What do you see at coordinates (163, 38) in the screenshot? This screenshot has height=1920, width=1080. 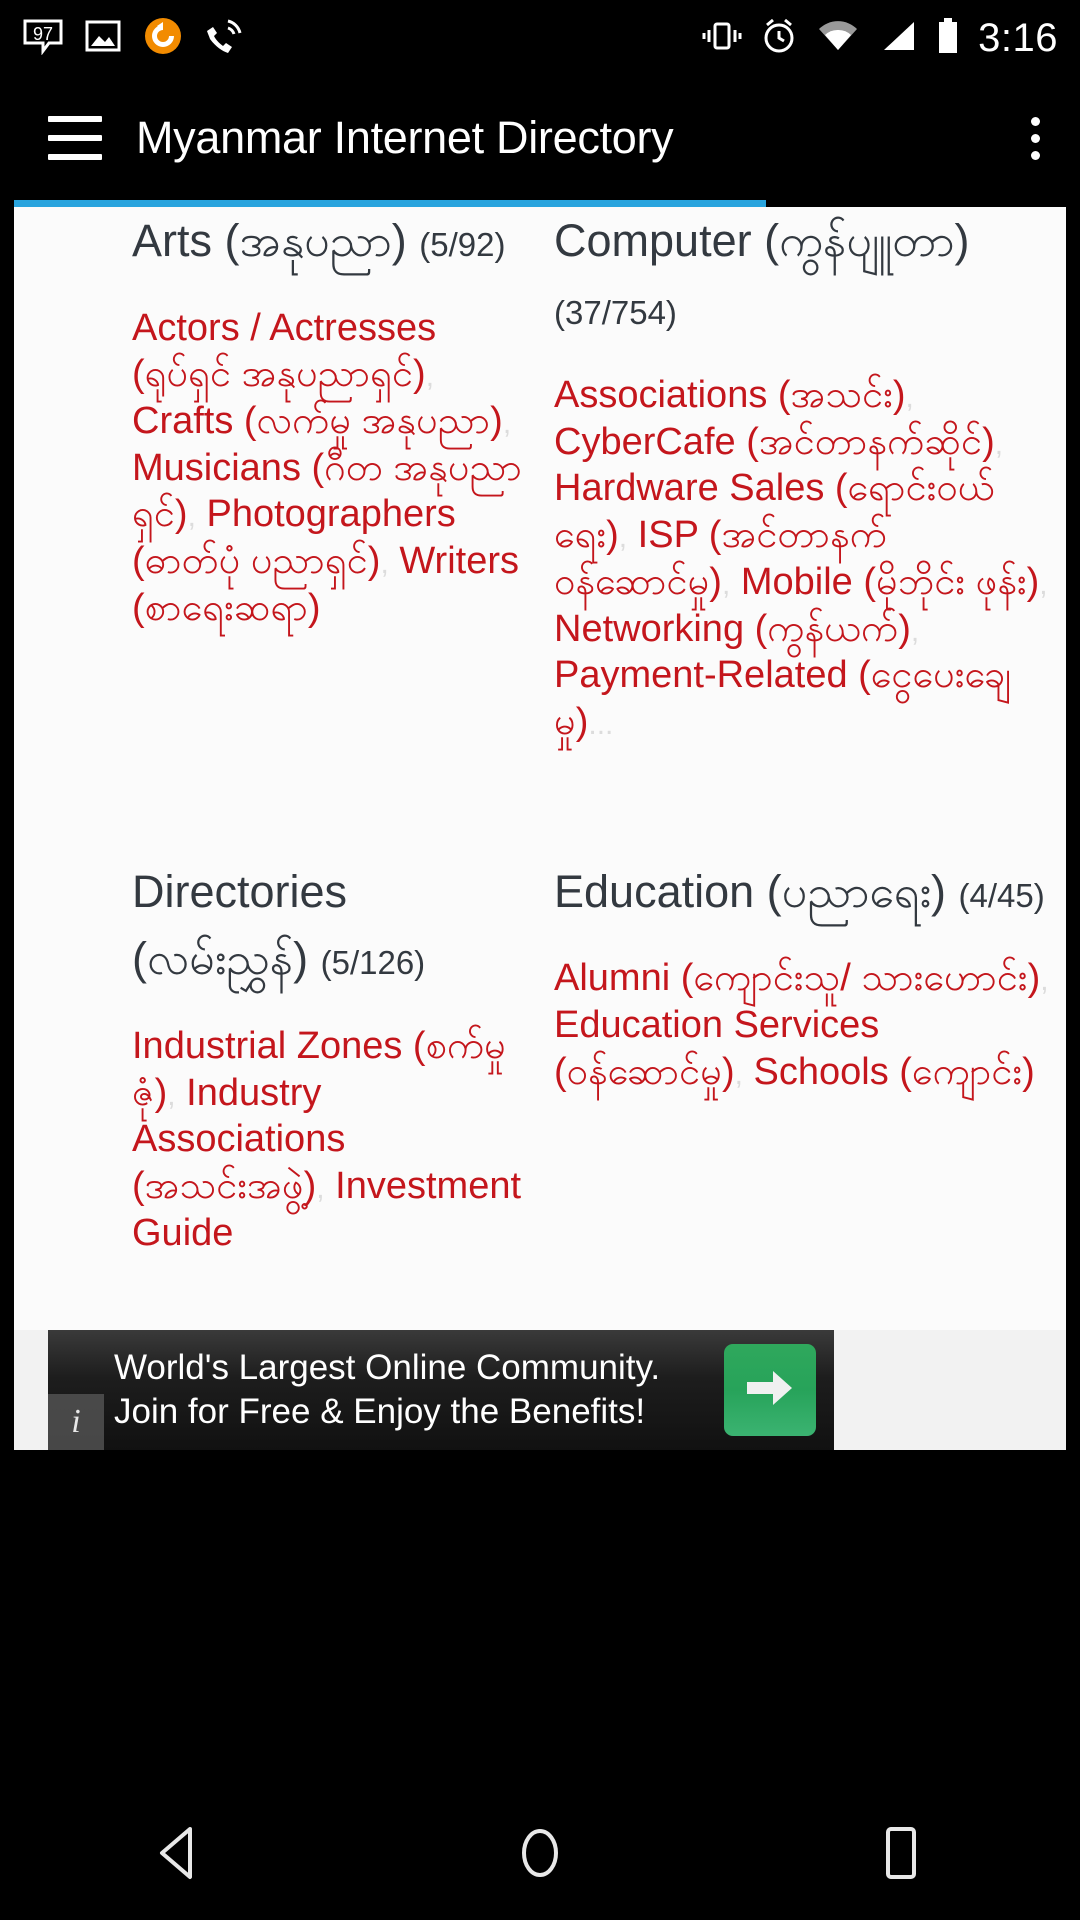 I see `sync-circle-icon` at bounding box center [163, 38].